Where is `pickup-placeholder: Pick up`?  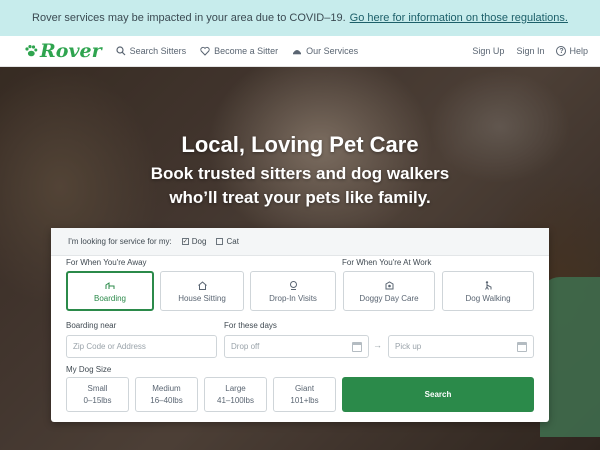
pickup-placeholder: Pick up is located at coordinates (408, 346).